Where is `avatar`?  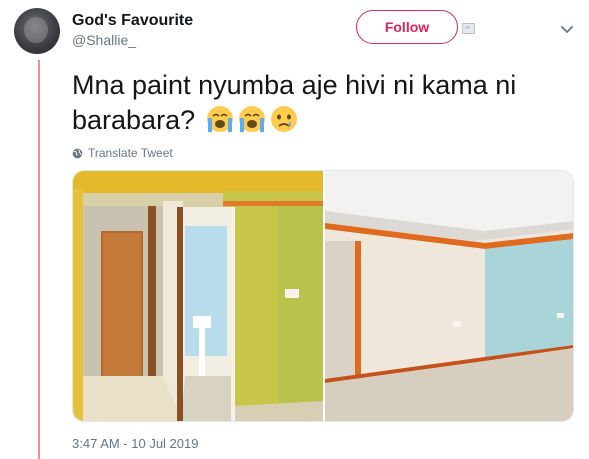
avatar is located at coordinates (37, 31).